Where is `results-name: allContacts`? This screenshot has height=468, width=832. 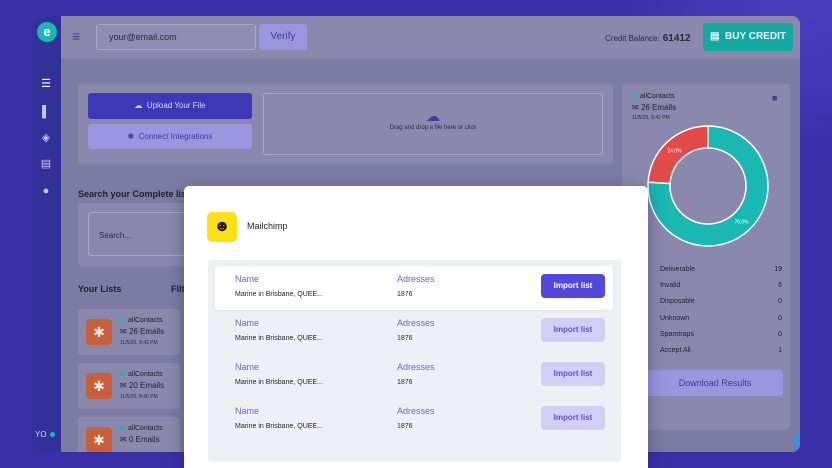 results-name: allContacts is located at coordinates (653, 96).